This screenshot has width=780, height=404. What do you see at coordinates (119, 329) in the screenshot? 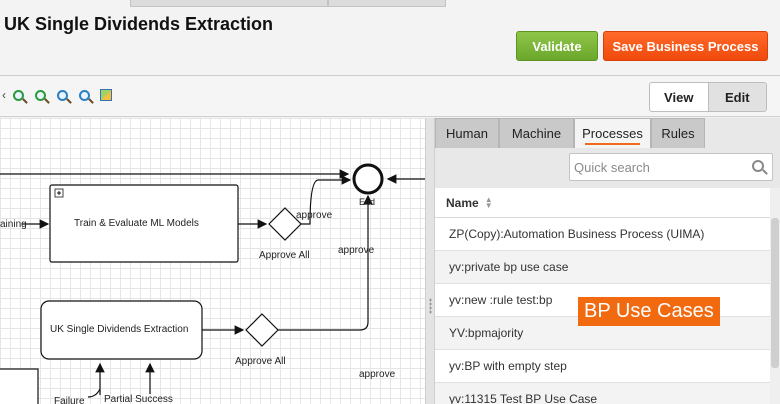
I see `uk-node-label: UK Single Dividends Extraction` at bounding box center [119, 329].